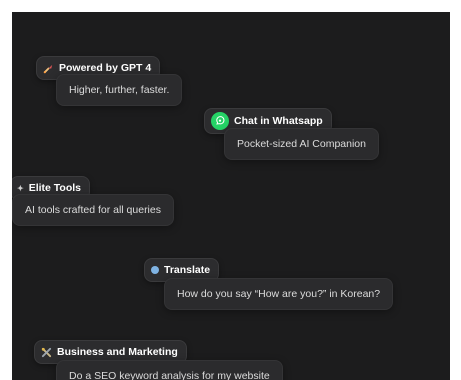 The height and width of the screenshot is (380, 461). Describe the element at coordinates (117, 352) in the screenshot. I see `tag-label: Business and Marketing` at that location.